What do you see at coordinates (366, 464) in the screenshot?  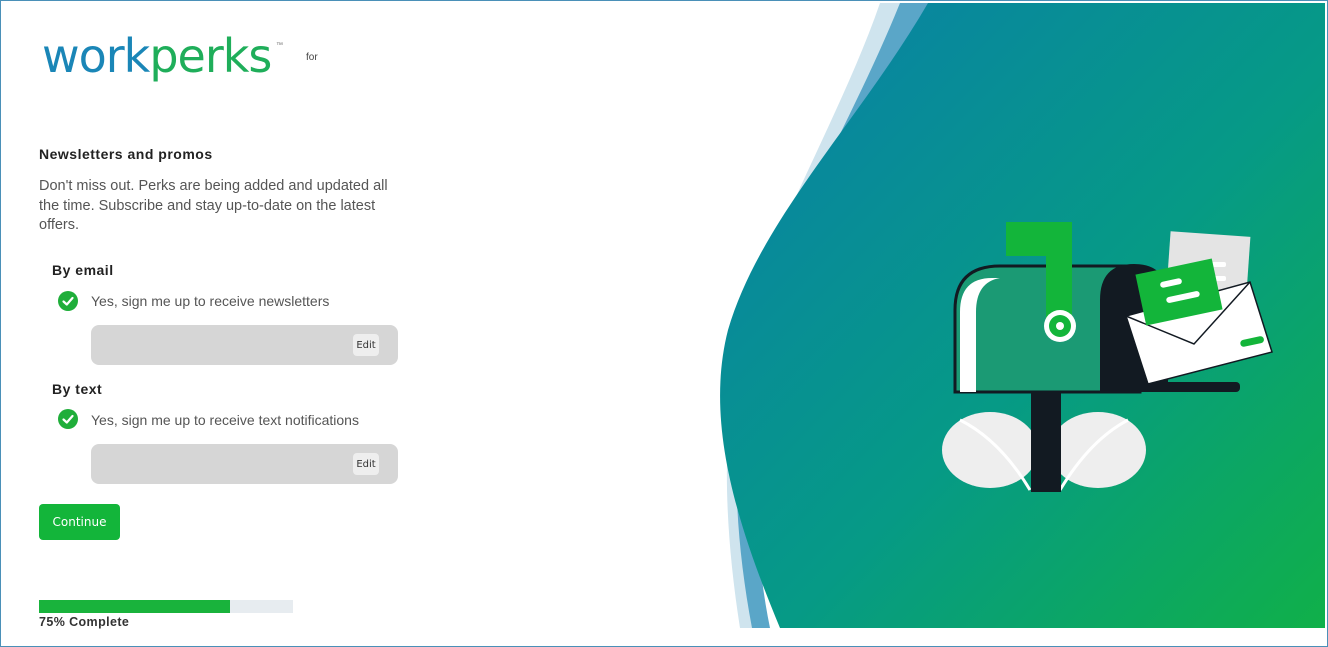 I see `phone-edit-button: Edit` at bounding box center [366, 464].